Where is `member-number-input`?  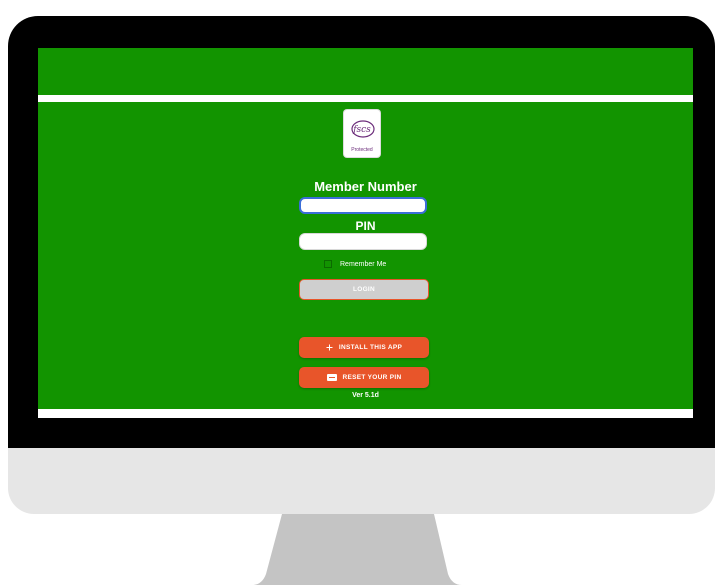
member-number-input is located at coordinates (363, 205).